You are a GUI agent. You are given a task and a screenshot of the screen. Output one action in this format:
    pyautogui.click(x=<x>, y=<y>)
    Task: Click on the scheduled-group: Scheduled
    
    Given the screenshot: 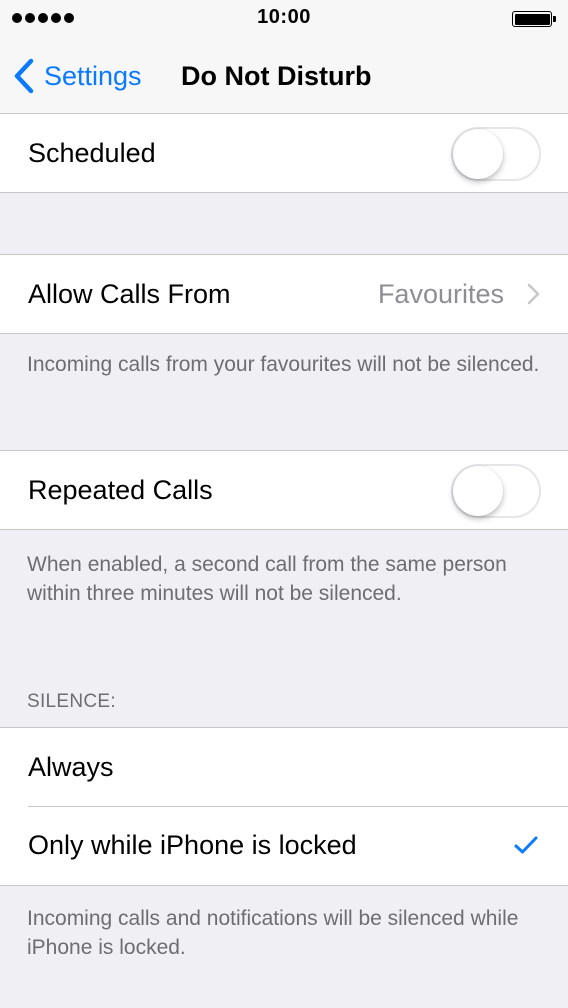 What is the action you would take?
    pyautogui.click(x=284, y=153)
    